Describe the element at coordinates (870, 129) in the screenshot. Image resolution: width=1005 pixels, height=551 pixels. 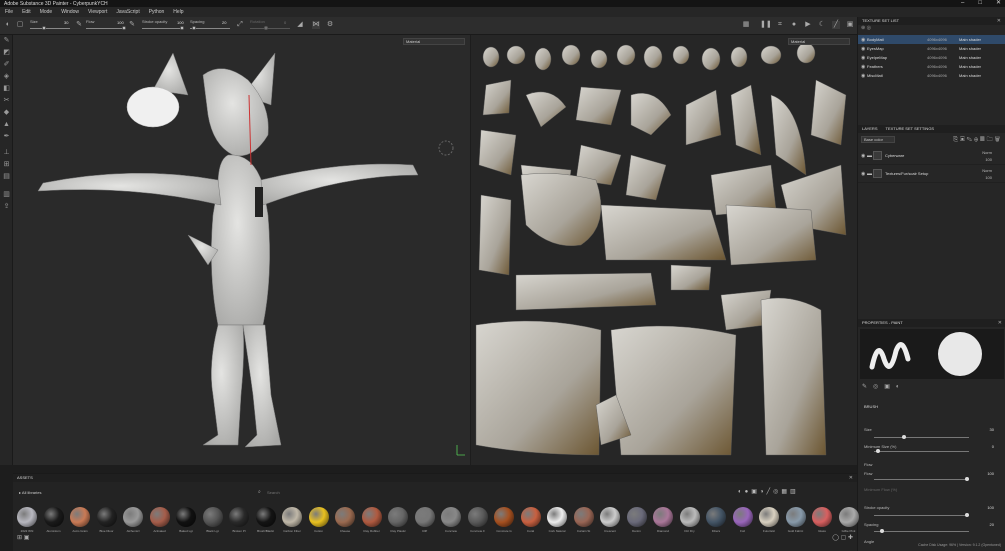
I see `tab-layers: LAYERS` at that location.